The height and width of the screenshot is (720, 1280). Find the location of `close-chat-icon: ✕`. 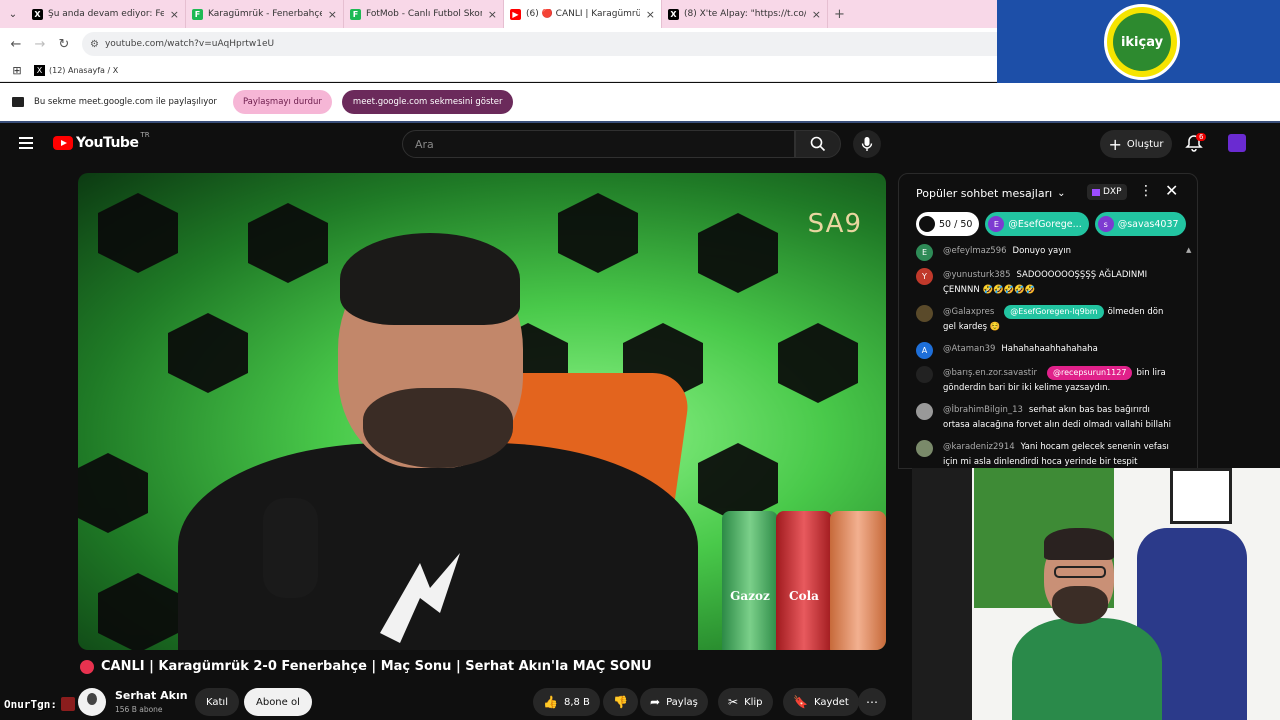

close-chat-icon: ✕ is located at coordinates (1171, 190).